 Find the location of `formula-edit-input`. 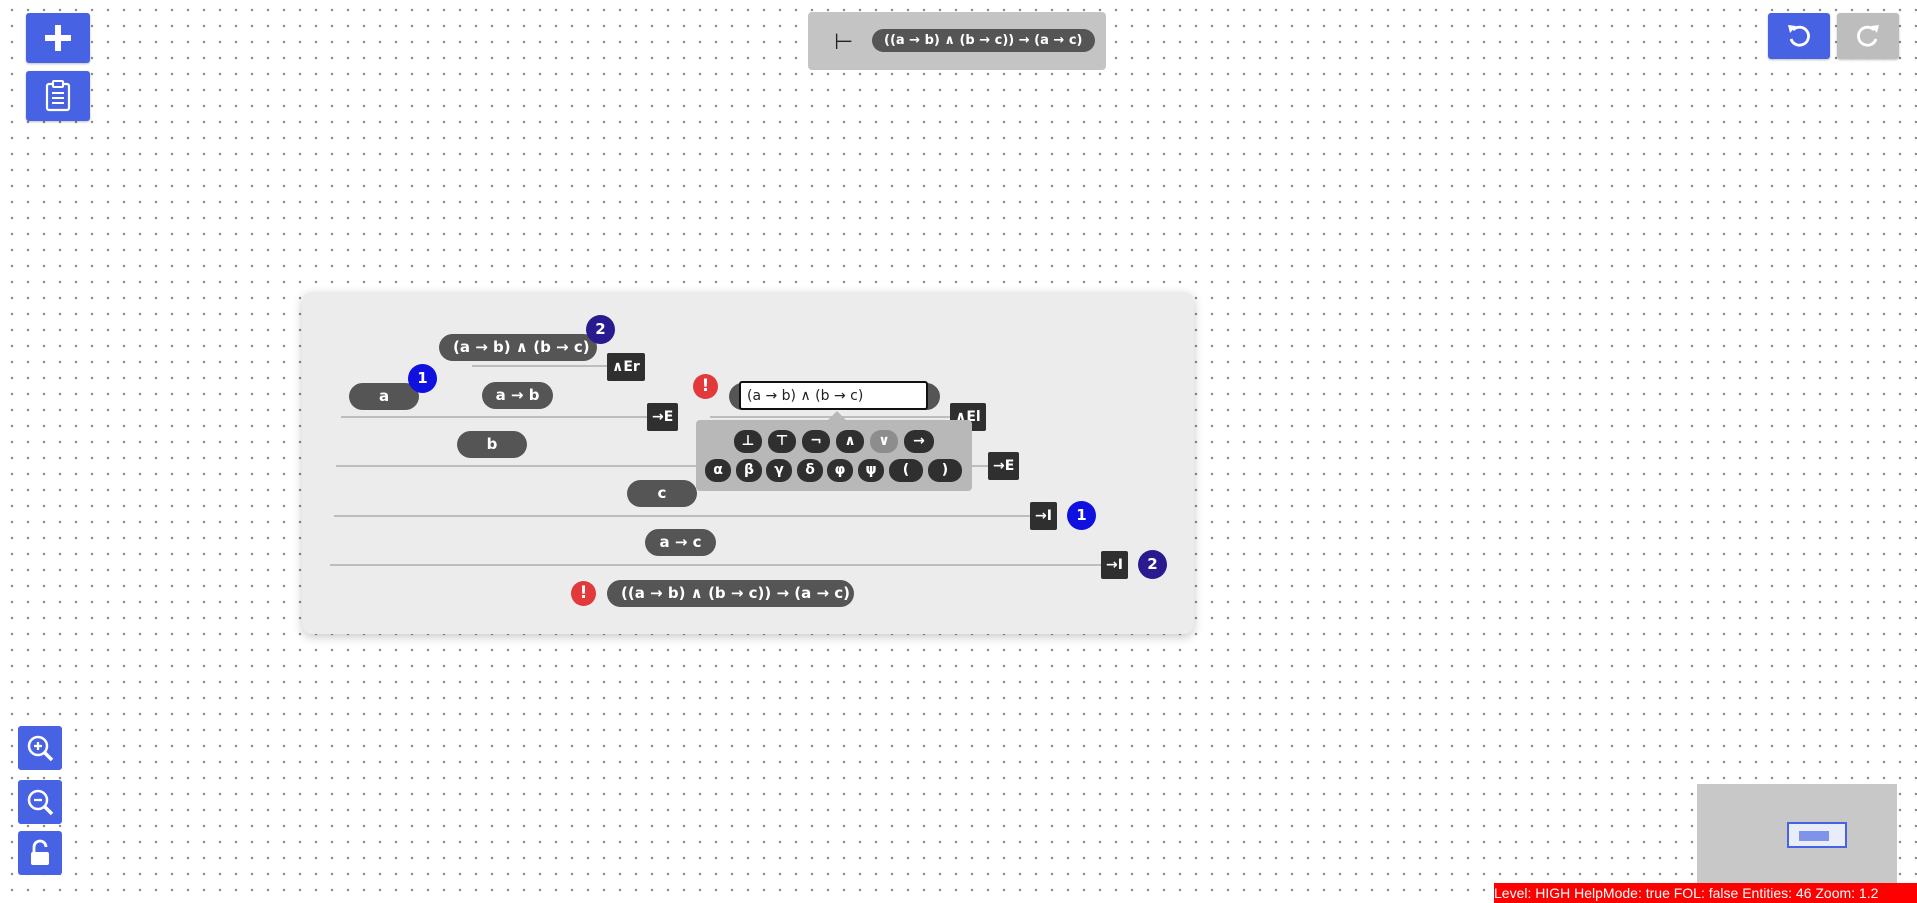

formula-edit-input is located at coordinates (833, 395).